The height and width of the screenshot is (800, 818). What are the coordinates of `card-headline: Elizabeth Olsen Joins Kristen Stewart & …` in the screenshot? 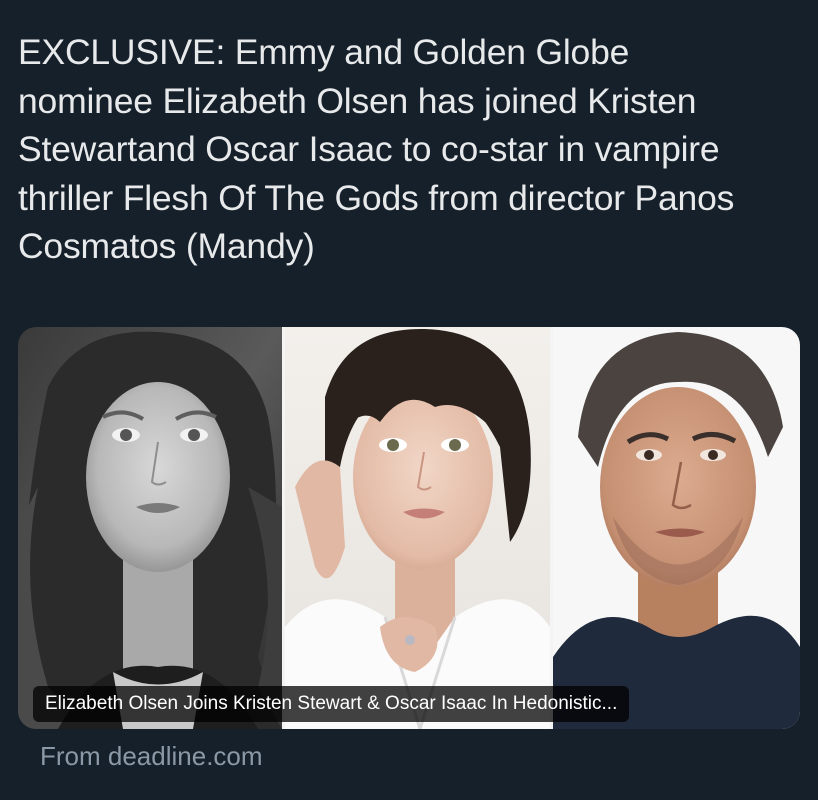 It's located at (331, 704).